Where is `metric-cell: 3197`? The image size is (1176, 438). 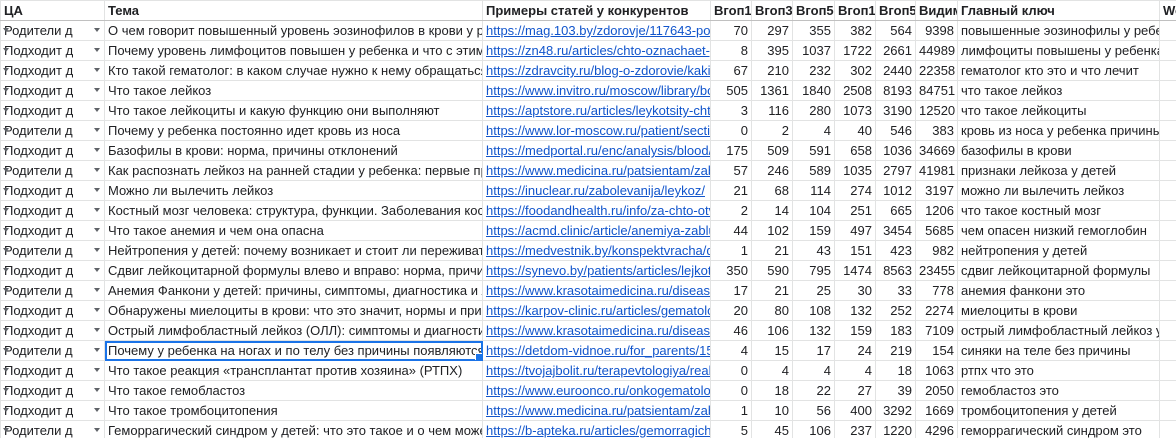
metric-cell: 3197 is located at coordinates (936, 190).